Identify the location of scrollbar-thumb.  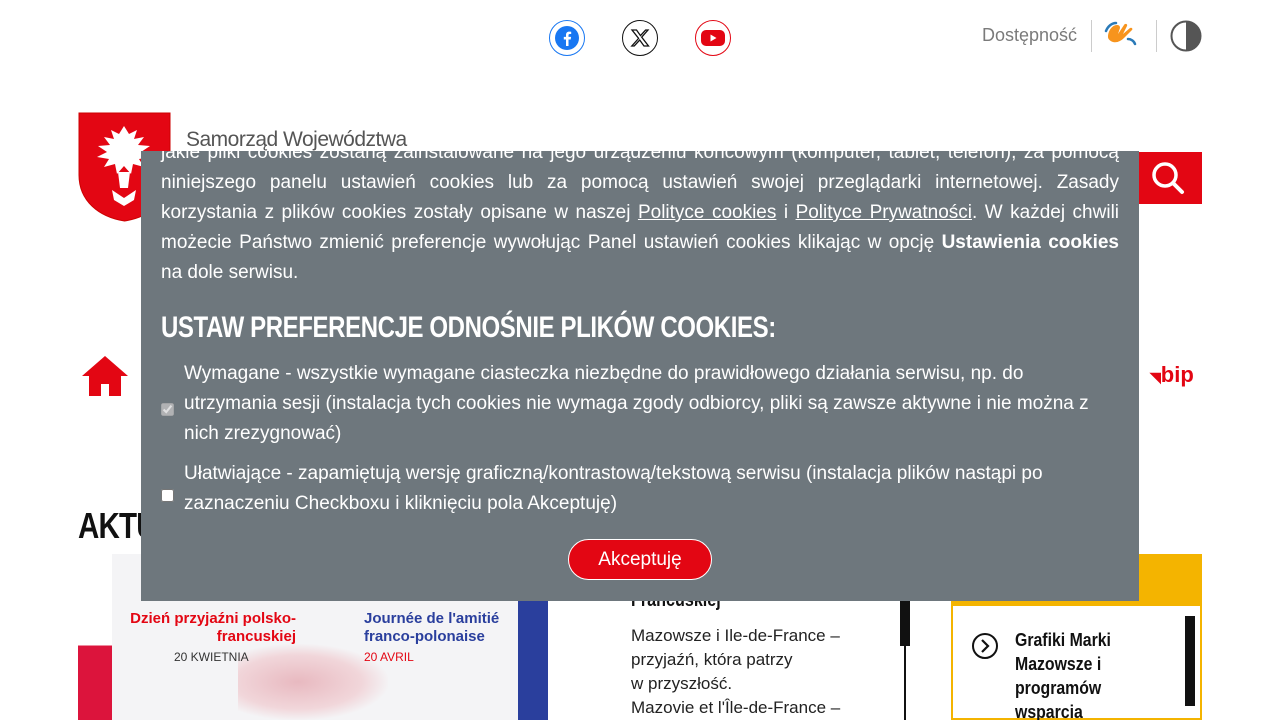
(905, 623).